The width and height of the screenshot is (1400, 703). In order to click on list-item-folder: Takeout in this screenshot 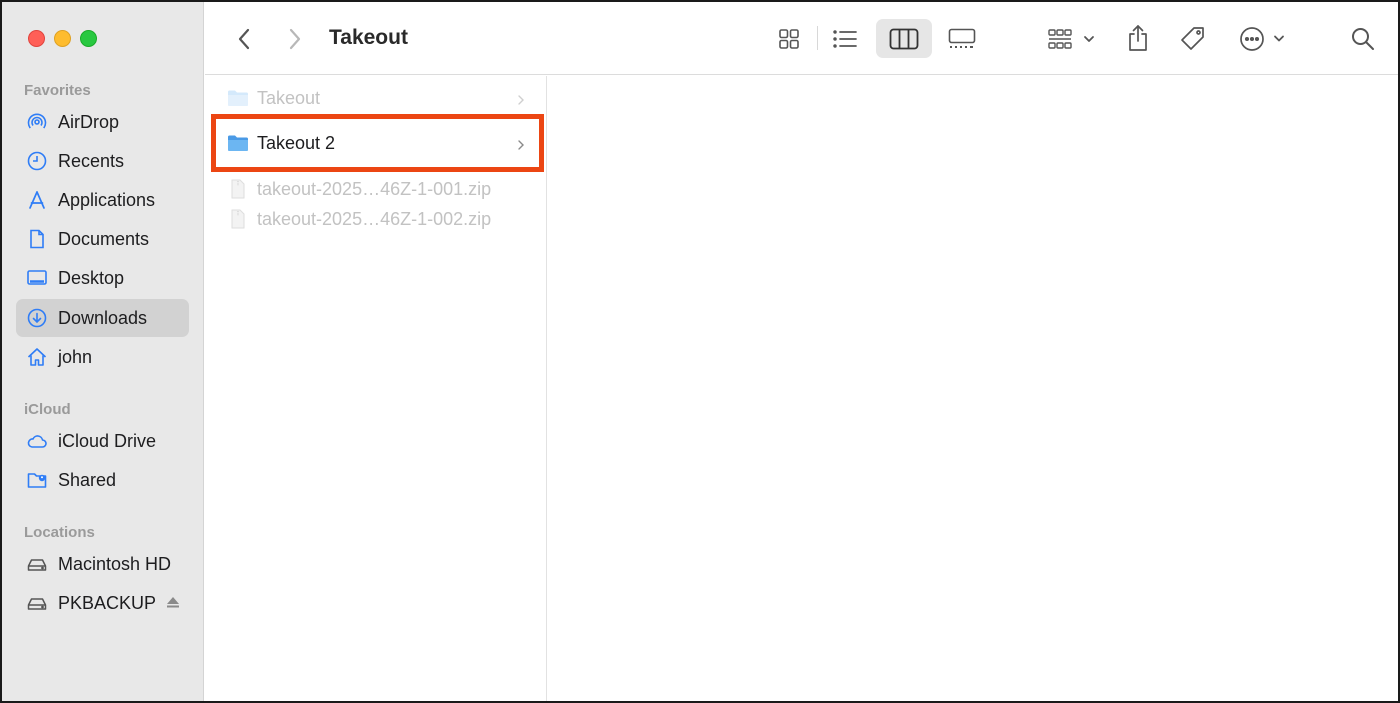, I will do `click(376, 98)`.